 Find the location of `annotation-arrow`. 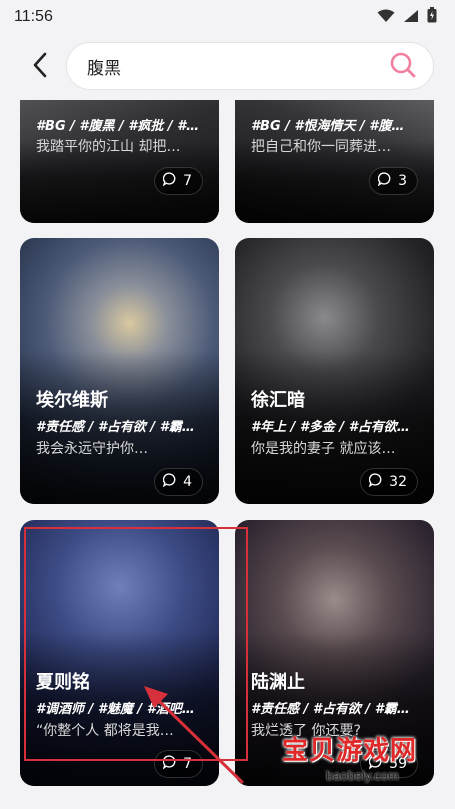

annotation-arrow is located at coordinates (194, 735).